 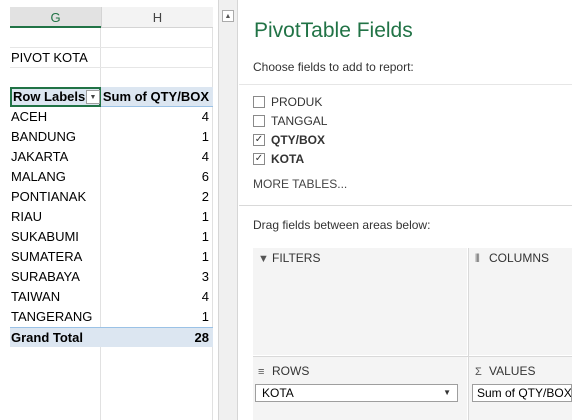 I want to click on values-field-dropdown: Sum of QTY/BOX, so click(x=522, y=393).